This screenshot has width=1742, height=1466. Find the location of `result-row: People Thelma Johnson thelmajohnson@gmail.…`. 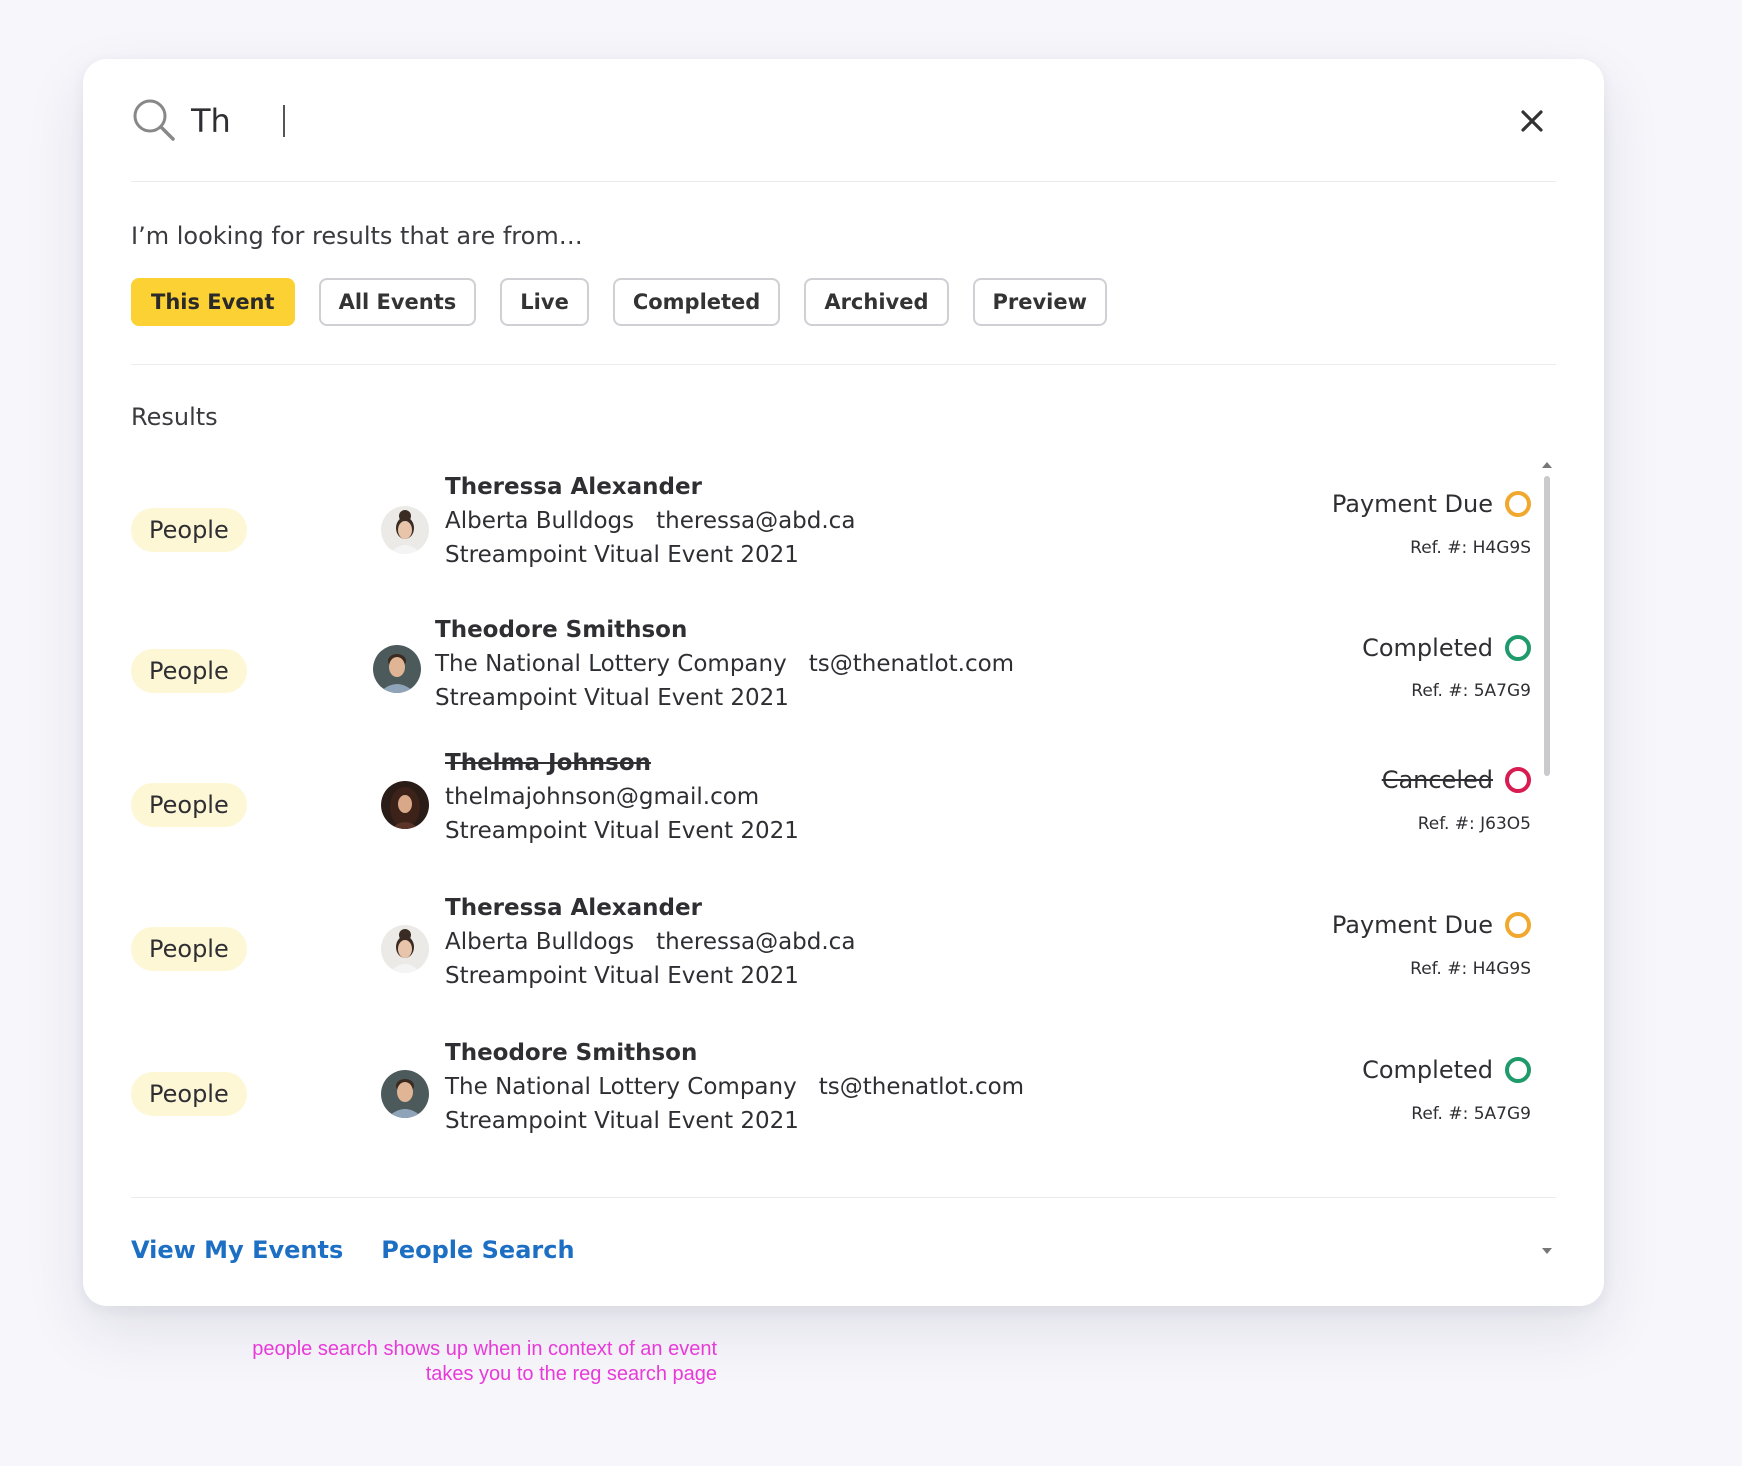

result-row: People Thelma Johnson thelmajohnson@gmail.… is located at coordinates (831, 810).